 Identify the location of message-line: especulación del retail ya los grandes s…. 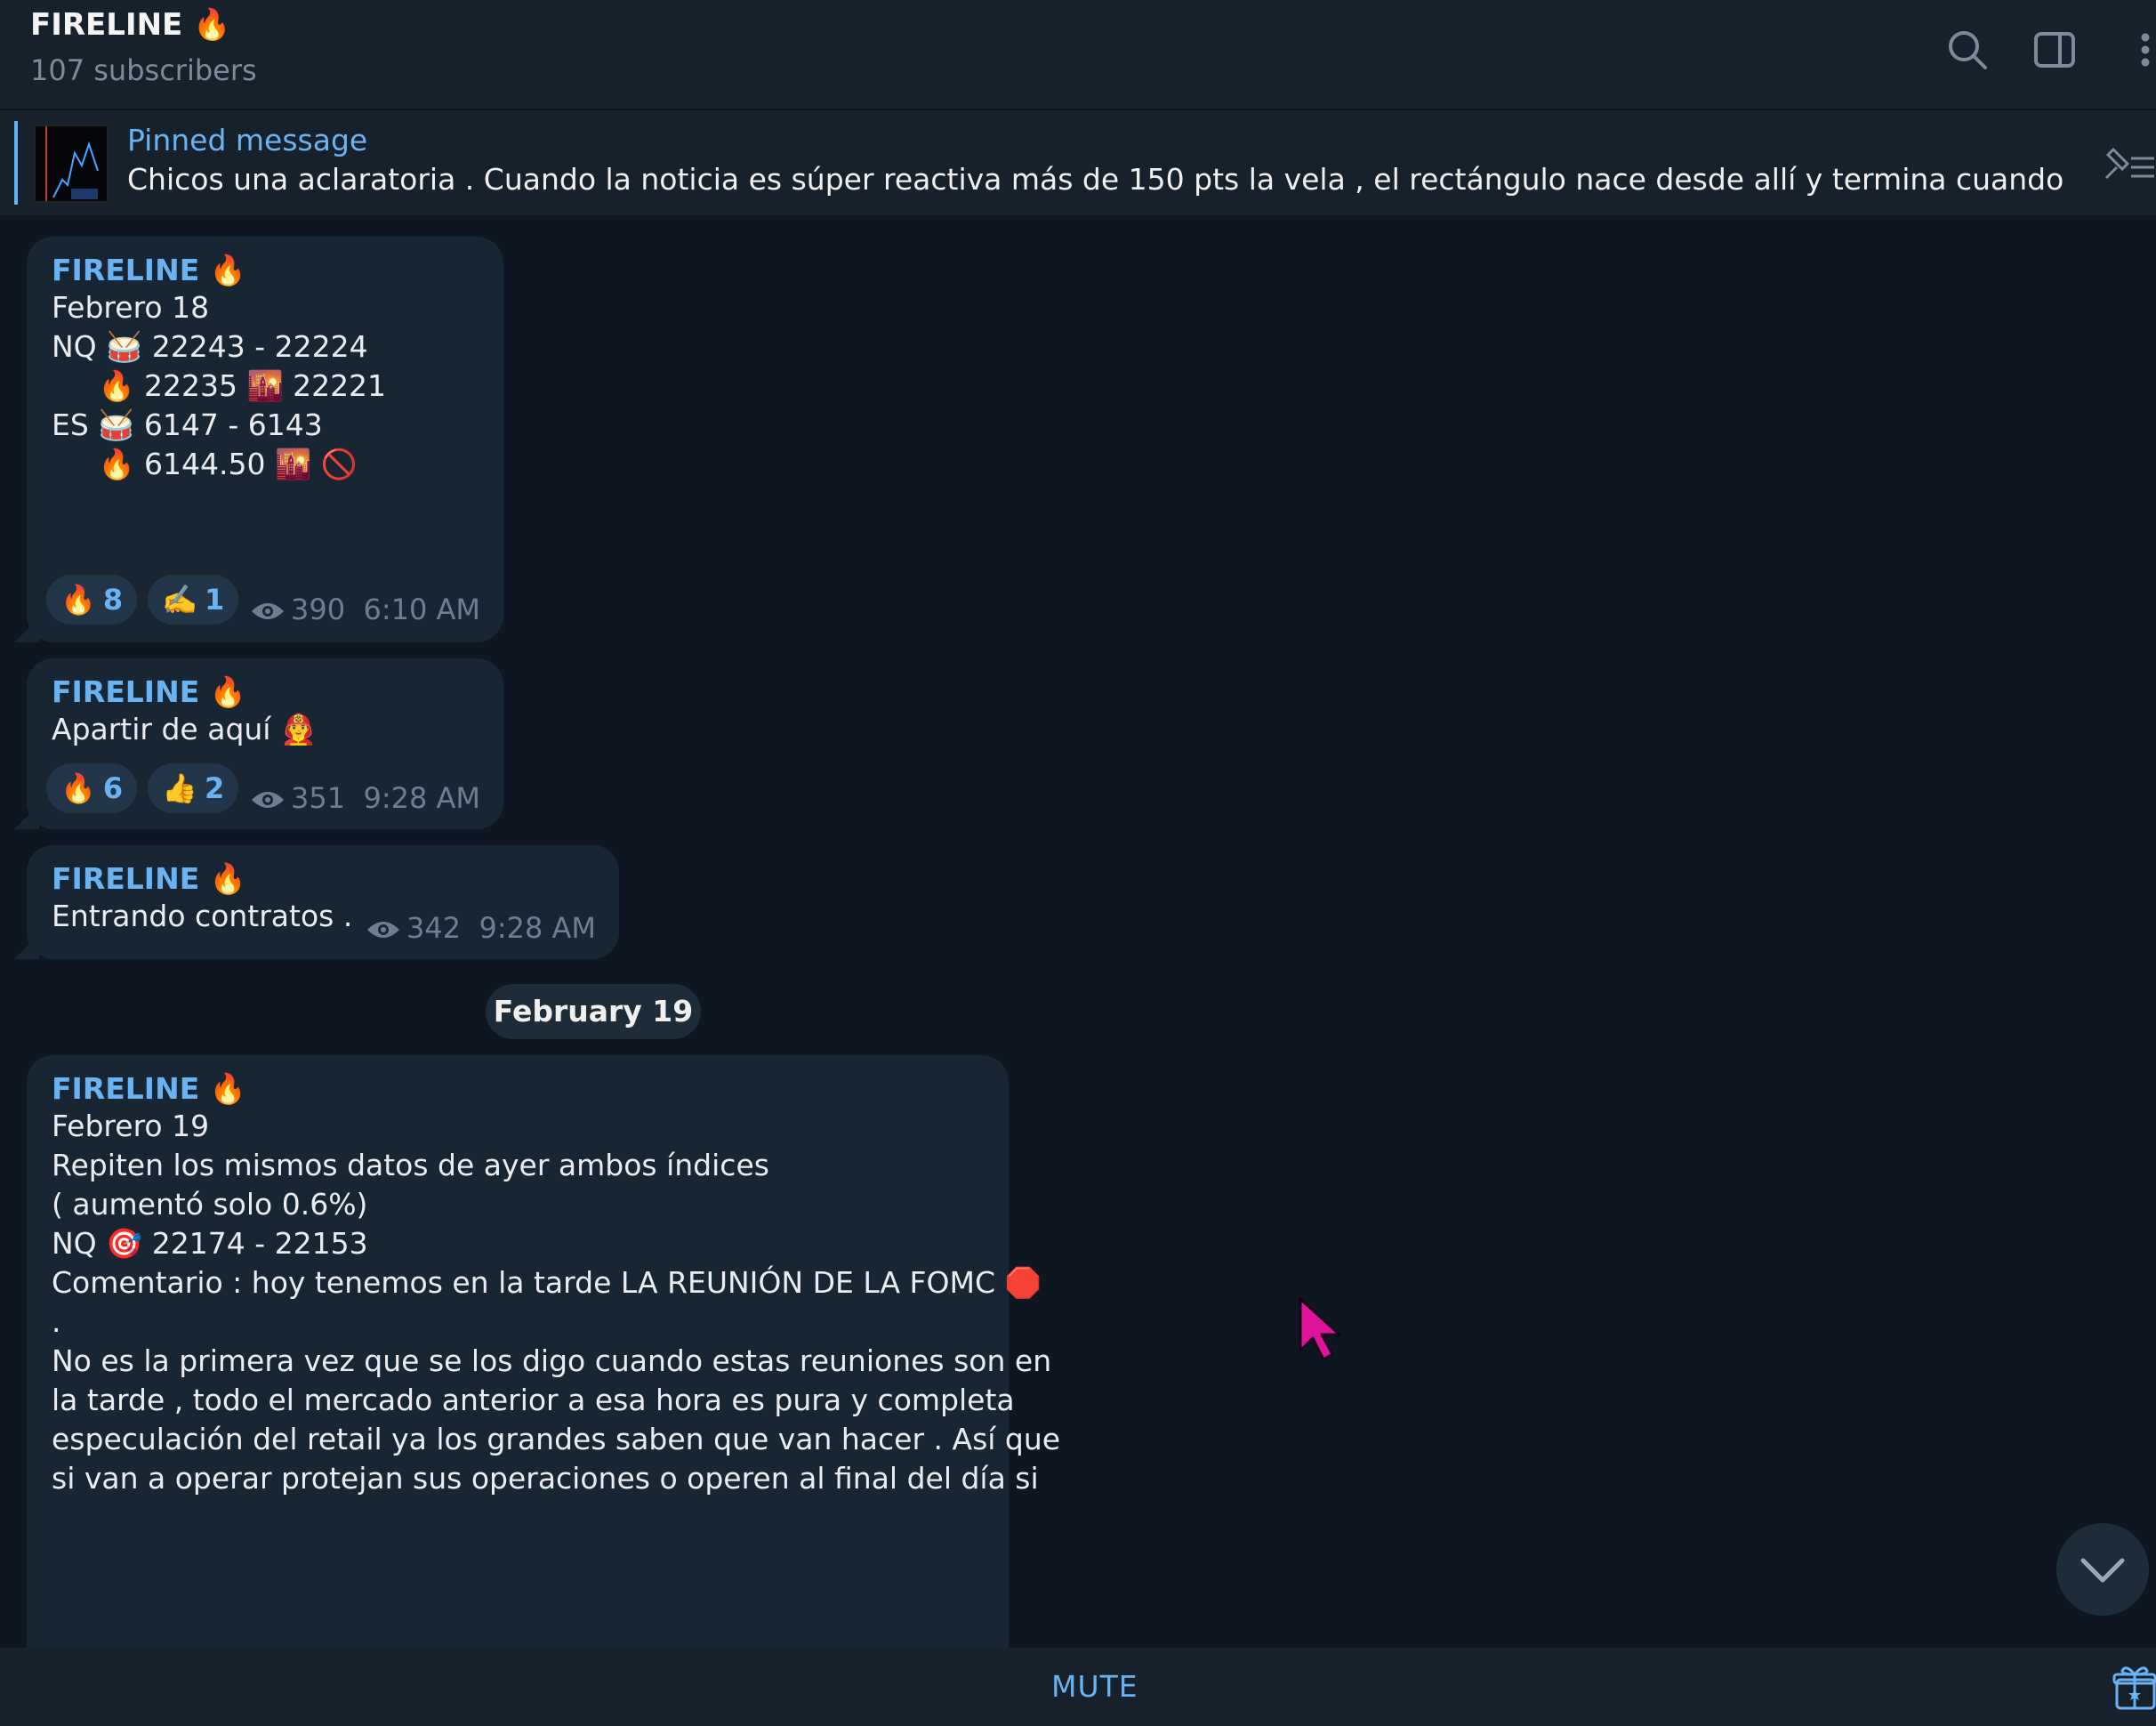
(557, 1439).